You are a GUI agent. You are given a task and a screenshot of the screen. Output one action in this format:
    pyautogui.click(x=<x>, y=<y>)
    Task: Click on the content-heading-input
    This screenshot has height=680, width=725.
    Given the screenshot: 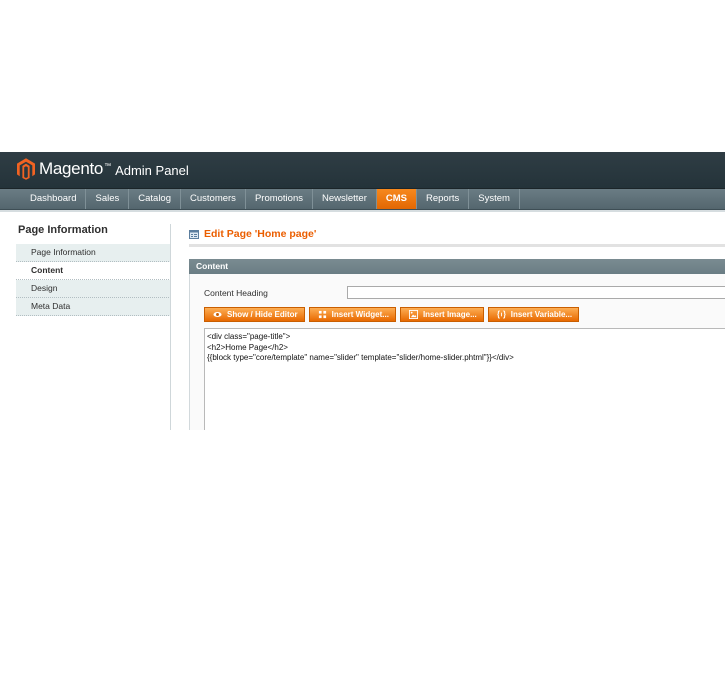 What is the action you would take?
    pyautogui.click(x=536, y=292)
    